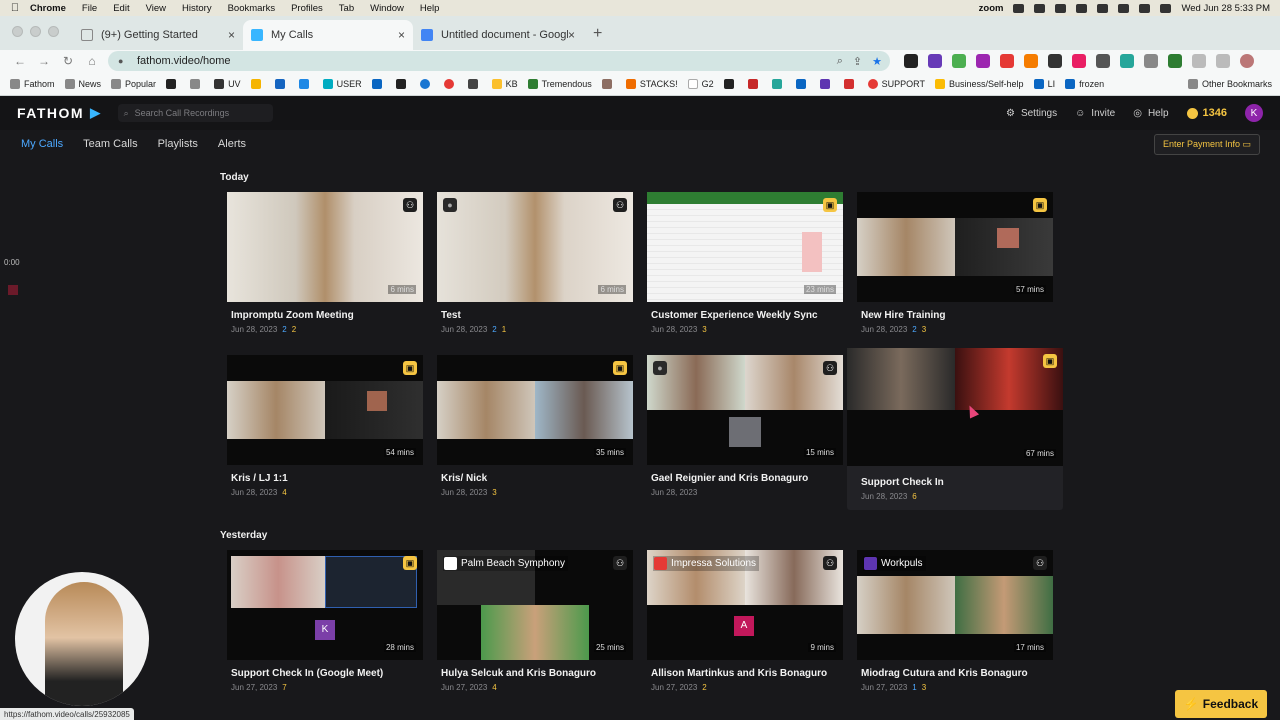 Image resolution: width=1280 pixels, height=720 pixels. I want to click on browser-tab: (9+) Getting Started ×, so click(158, 35).